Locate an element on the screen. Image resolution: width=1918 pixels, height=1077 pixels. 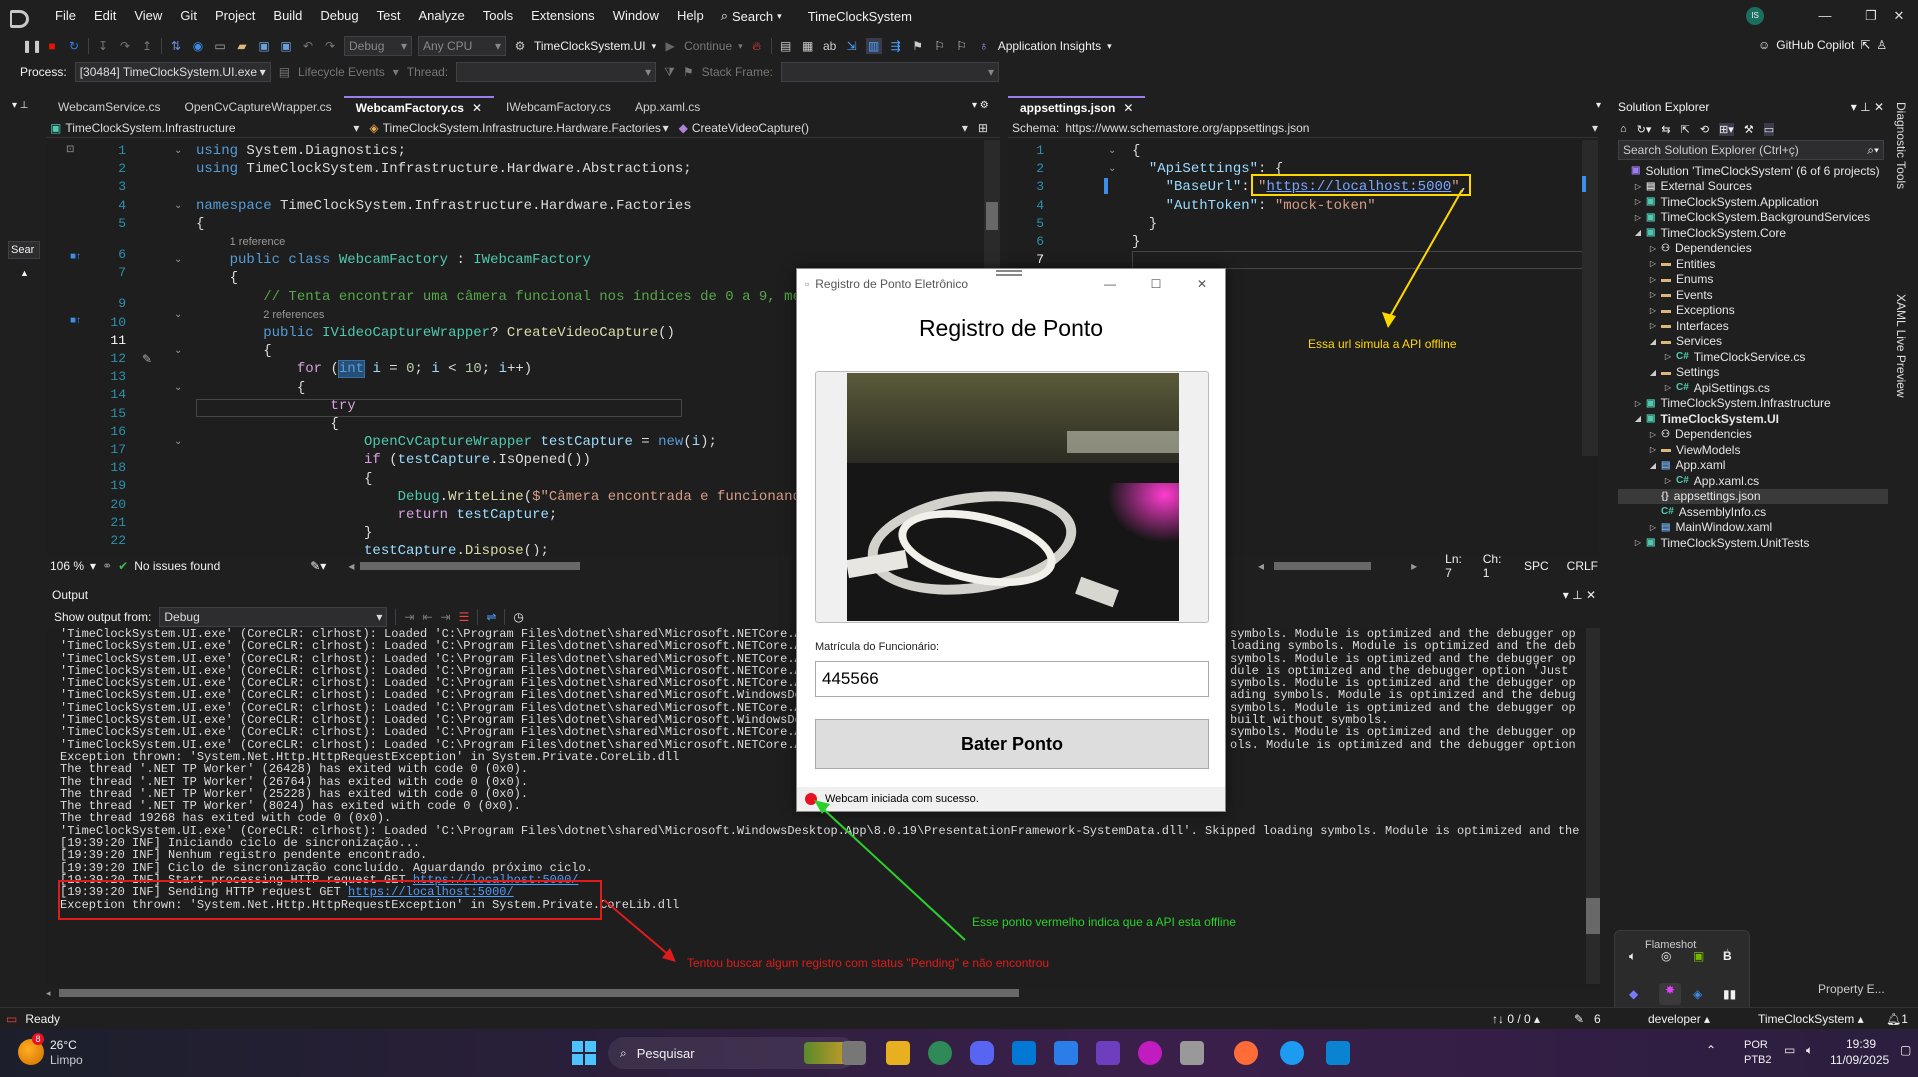
share-icon: ⇱ is located at coordinates (1865, 45).